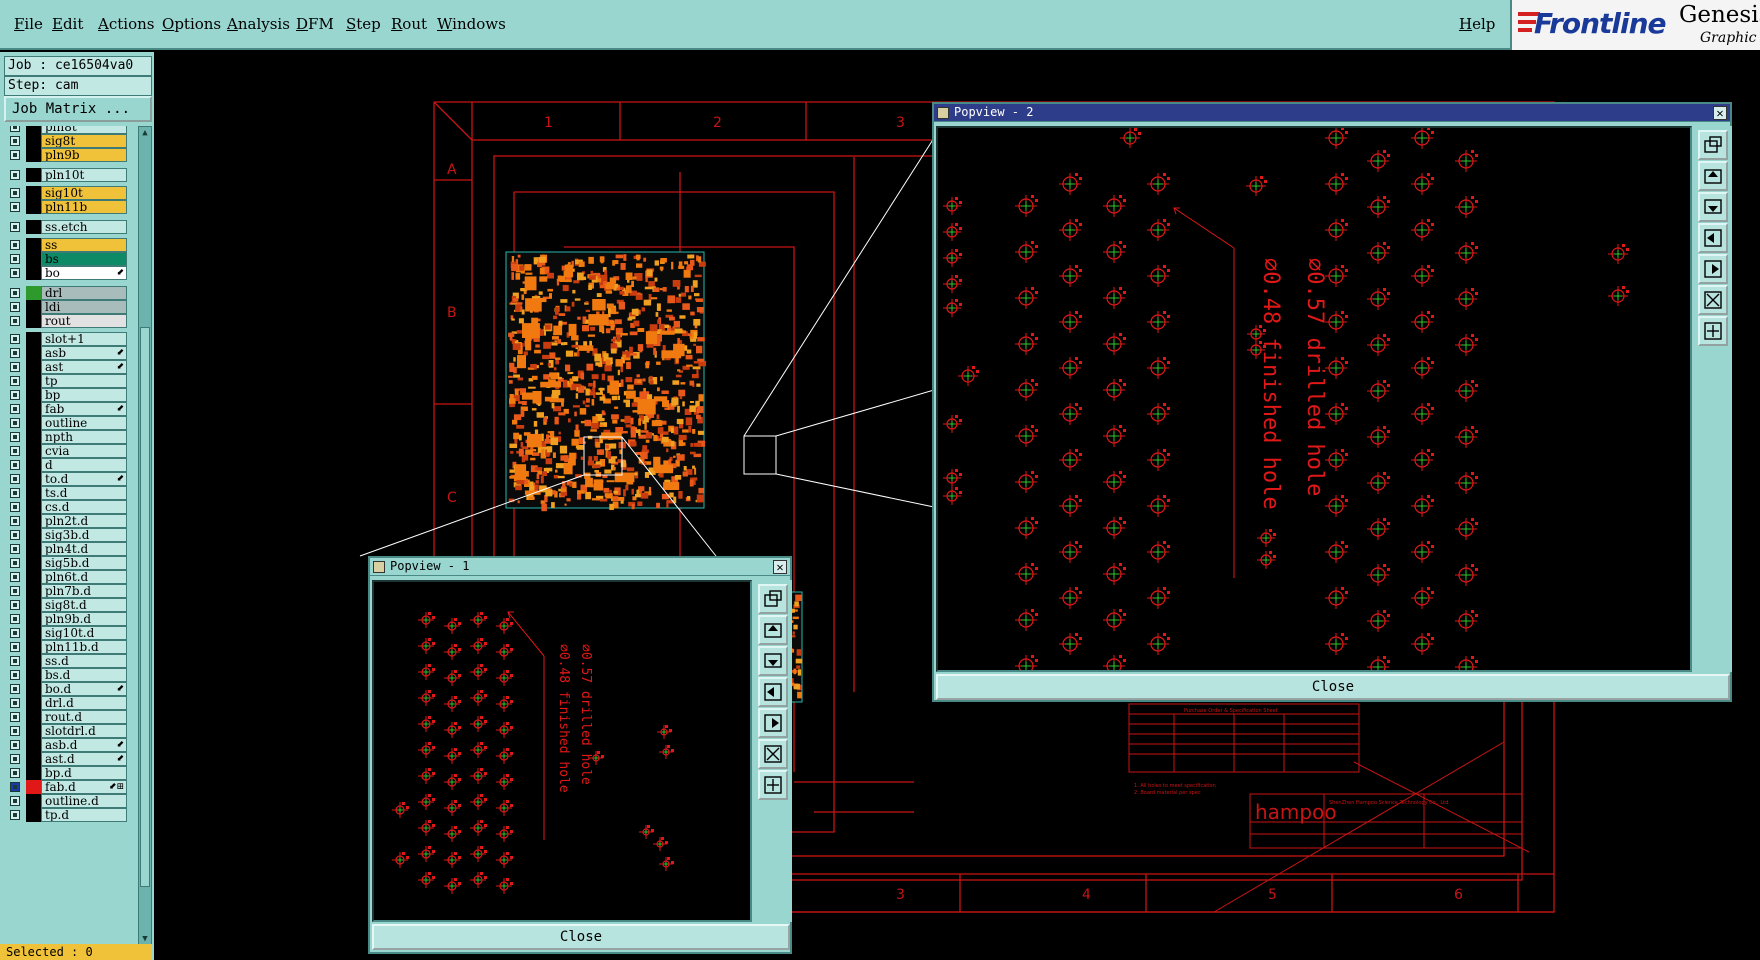 This screenshot has width=1760, height=960. I want to click on layer-name: pln7b.d, so click(84, 591).